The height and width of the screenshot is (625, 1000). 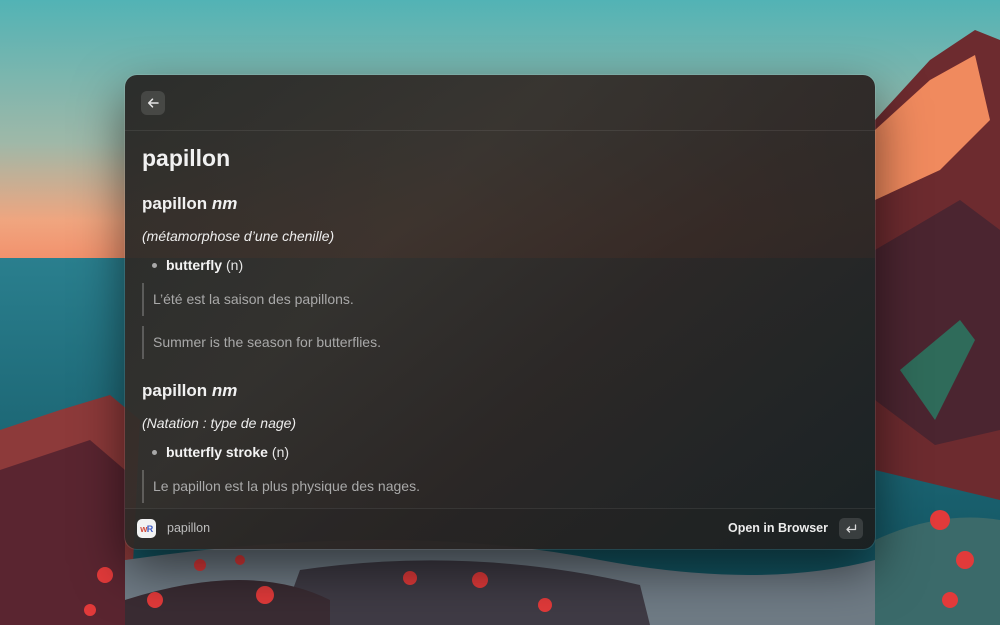 I want to click on arrow-left-icon, so click(x=153, y=103).